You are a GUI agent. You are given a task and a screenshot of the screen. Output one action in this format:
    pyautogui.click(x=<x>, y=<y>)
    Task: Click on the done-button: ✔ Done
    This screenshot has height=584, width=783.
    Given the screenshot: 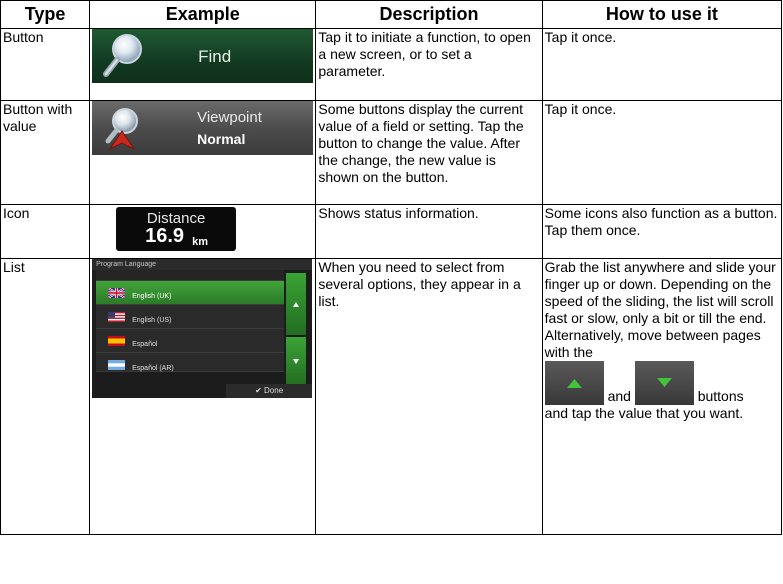 What is the action you would take?
    pyautogui.click(x=269, y=391)
    